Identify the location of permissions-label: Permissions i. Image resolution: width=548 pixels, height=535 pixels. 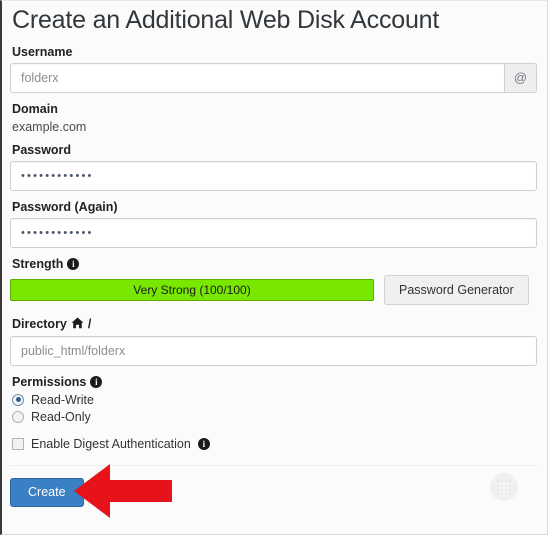
(274, 382).